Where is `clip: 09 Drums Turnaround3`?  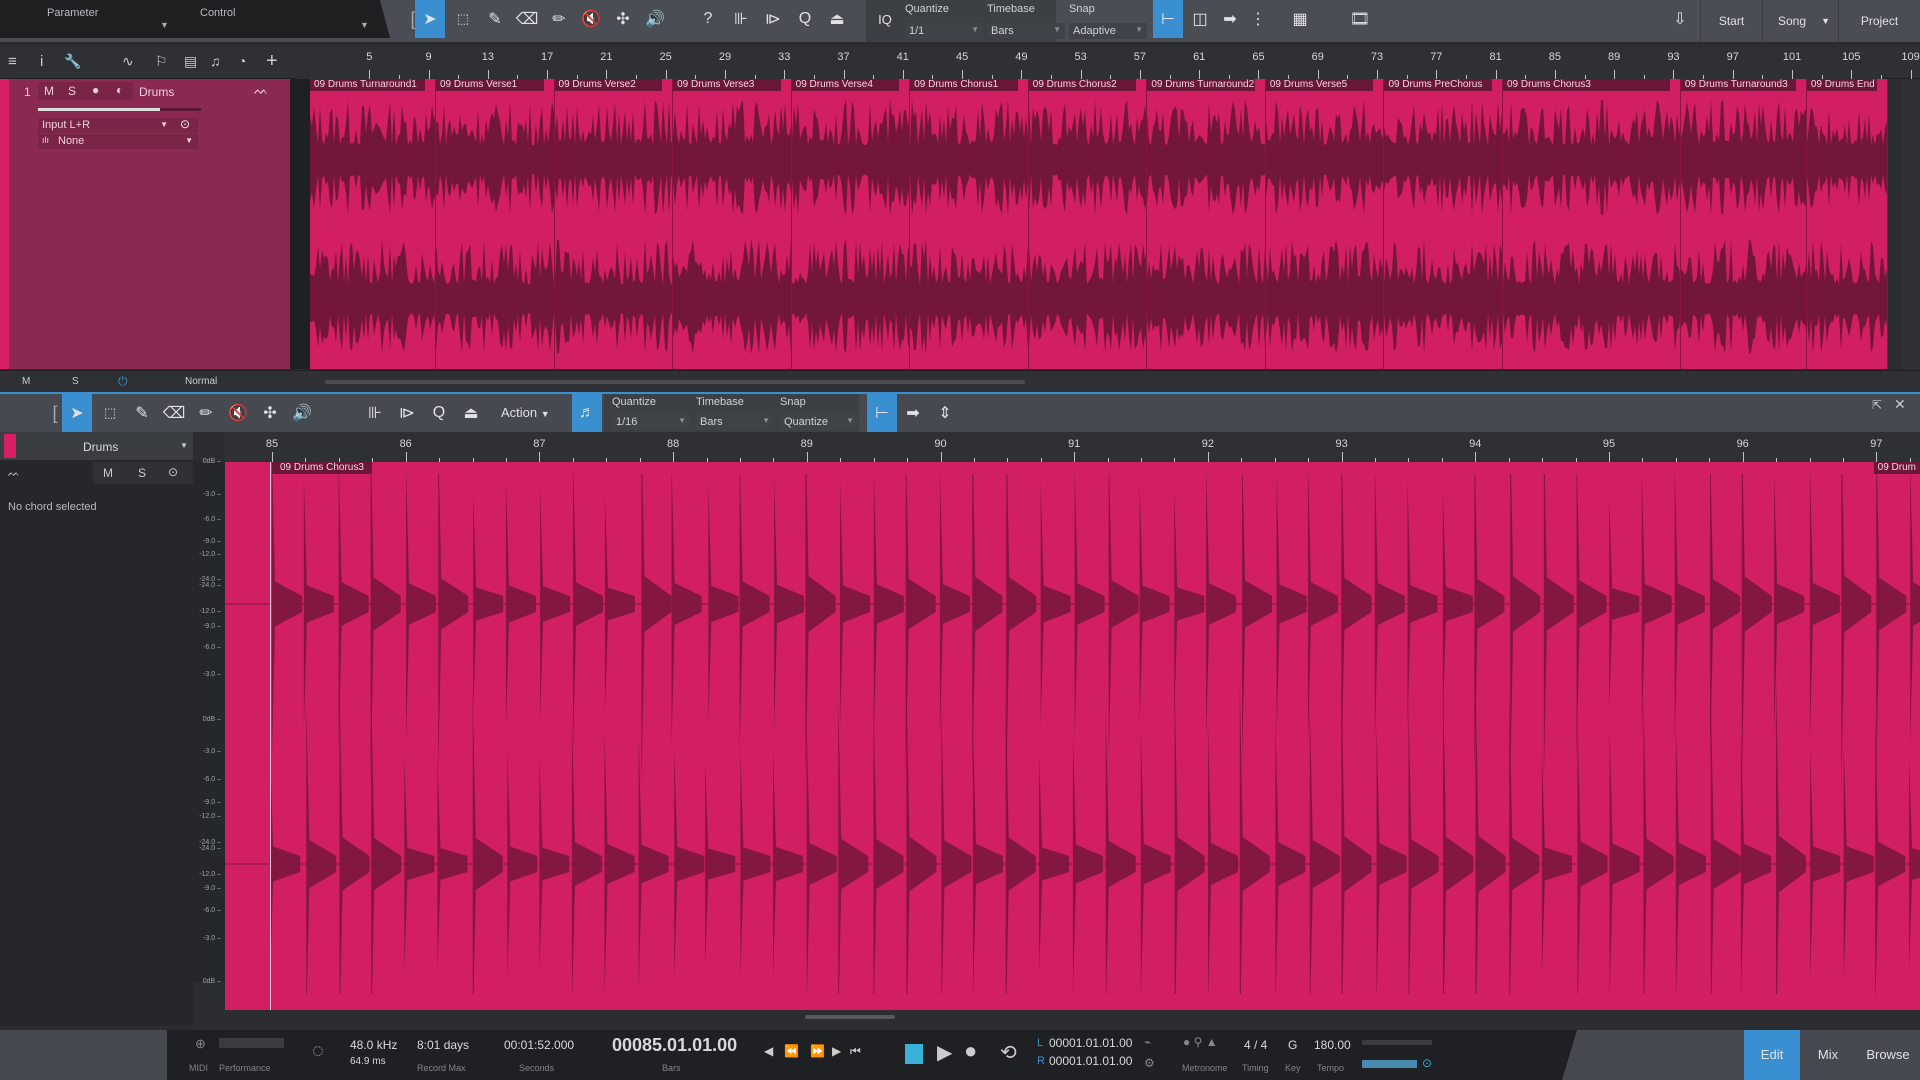 clip: 09 Drums Turnaround3 is located at coordinates (1743, 224).